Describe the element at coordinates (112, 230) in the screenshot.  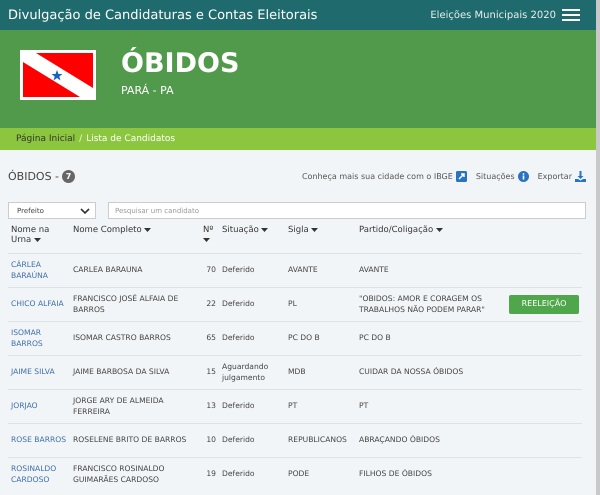
I see `column-header: Nome Completo` at that location.